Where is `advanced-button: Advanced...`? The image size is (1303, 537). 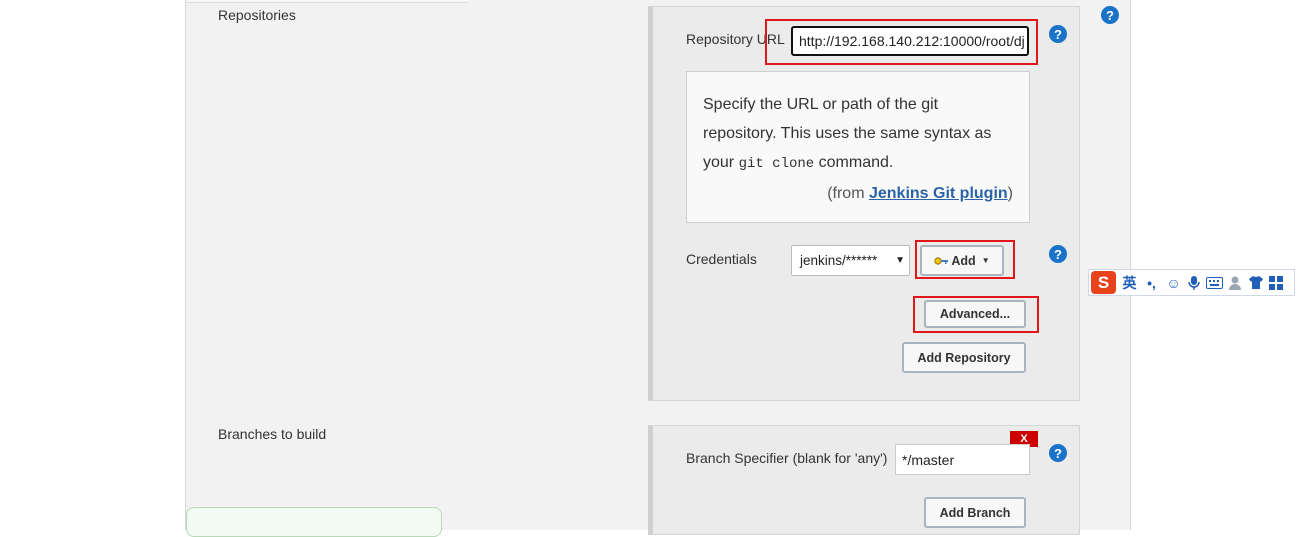 advanced-button: Advanced... is located at coordinates (975, 314).